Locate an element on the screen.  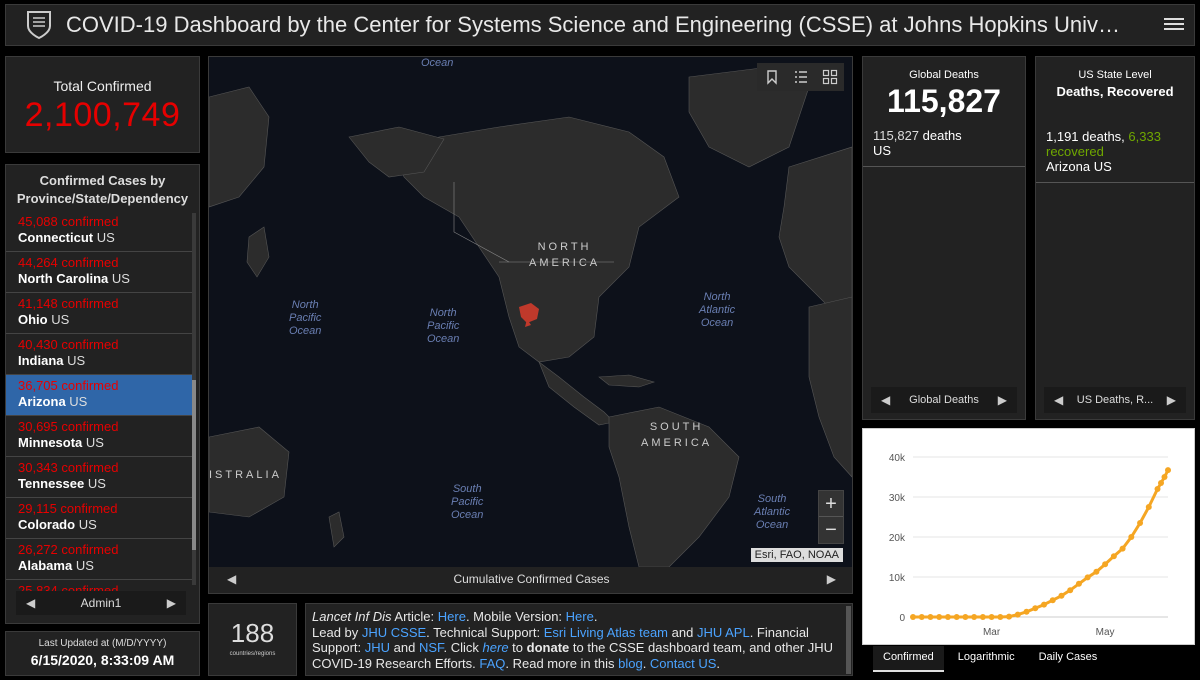
zoom-in-button: + is located at coordinates (831, 504).